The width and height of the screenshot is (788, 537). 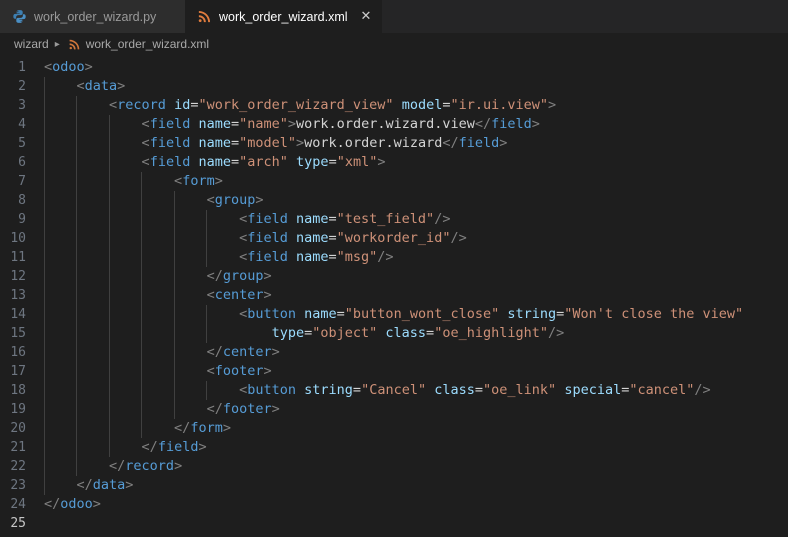 What do you see at coordinates (416, 257) in the screenshot?
I see `code-line-content: <field name="msg"/>` at bounding box center [416, 257].